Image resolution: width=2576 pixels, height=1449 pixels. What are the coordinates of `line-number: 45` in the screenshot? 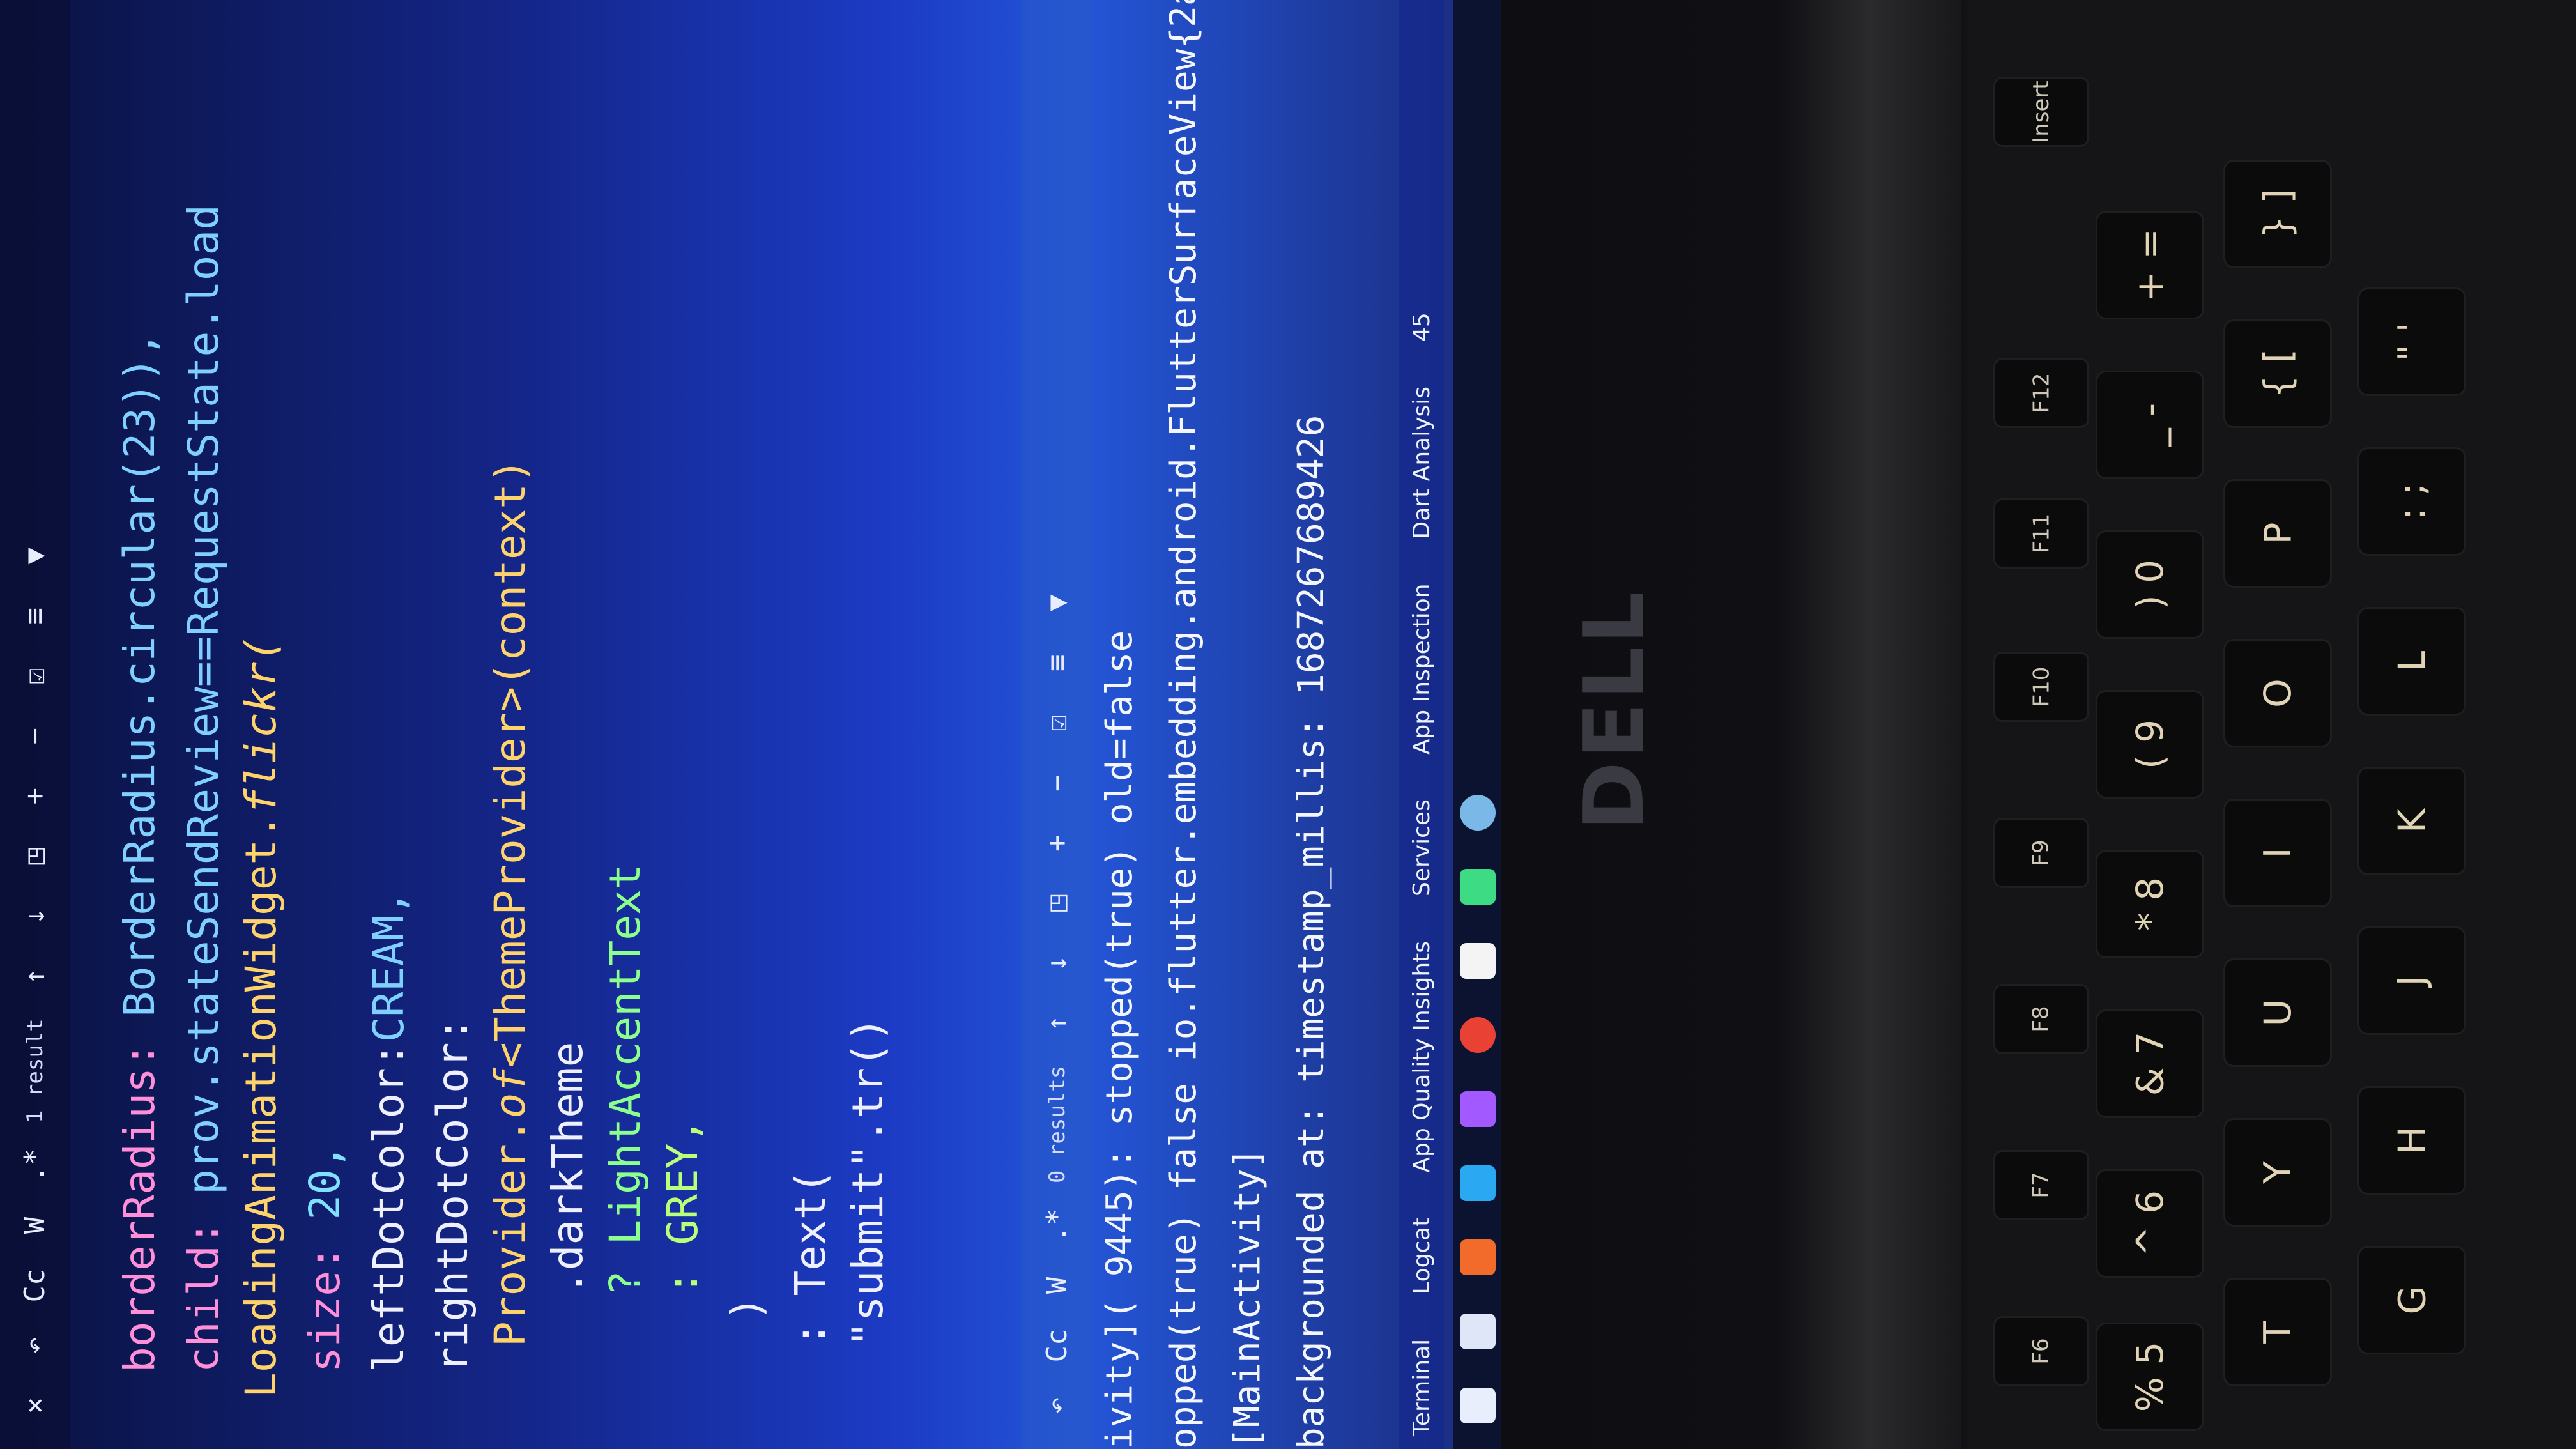 It's located at (1421, 327).